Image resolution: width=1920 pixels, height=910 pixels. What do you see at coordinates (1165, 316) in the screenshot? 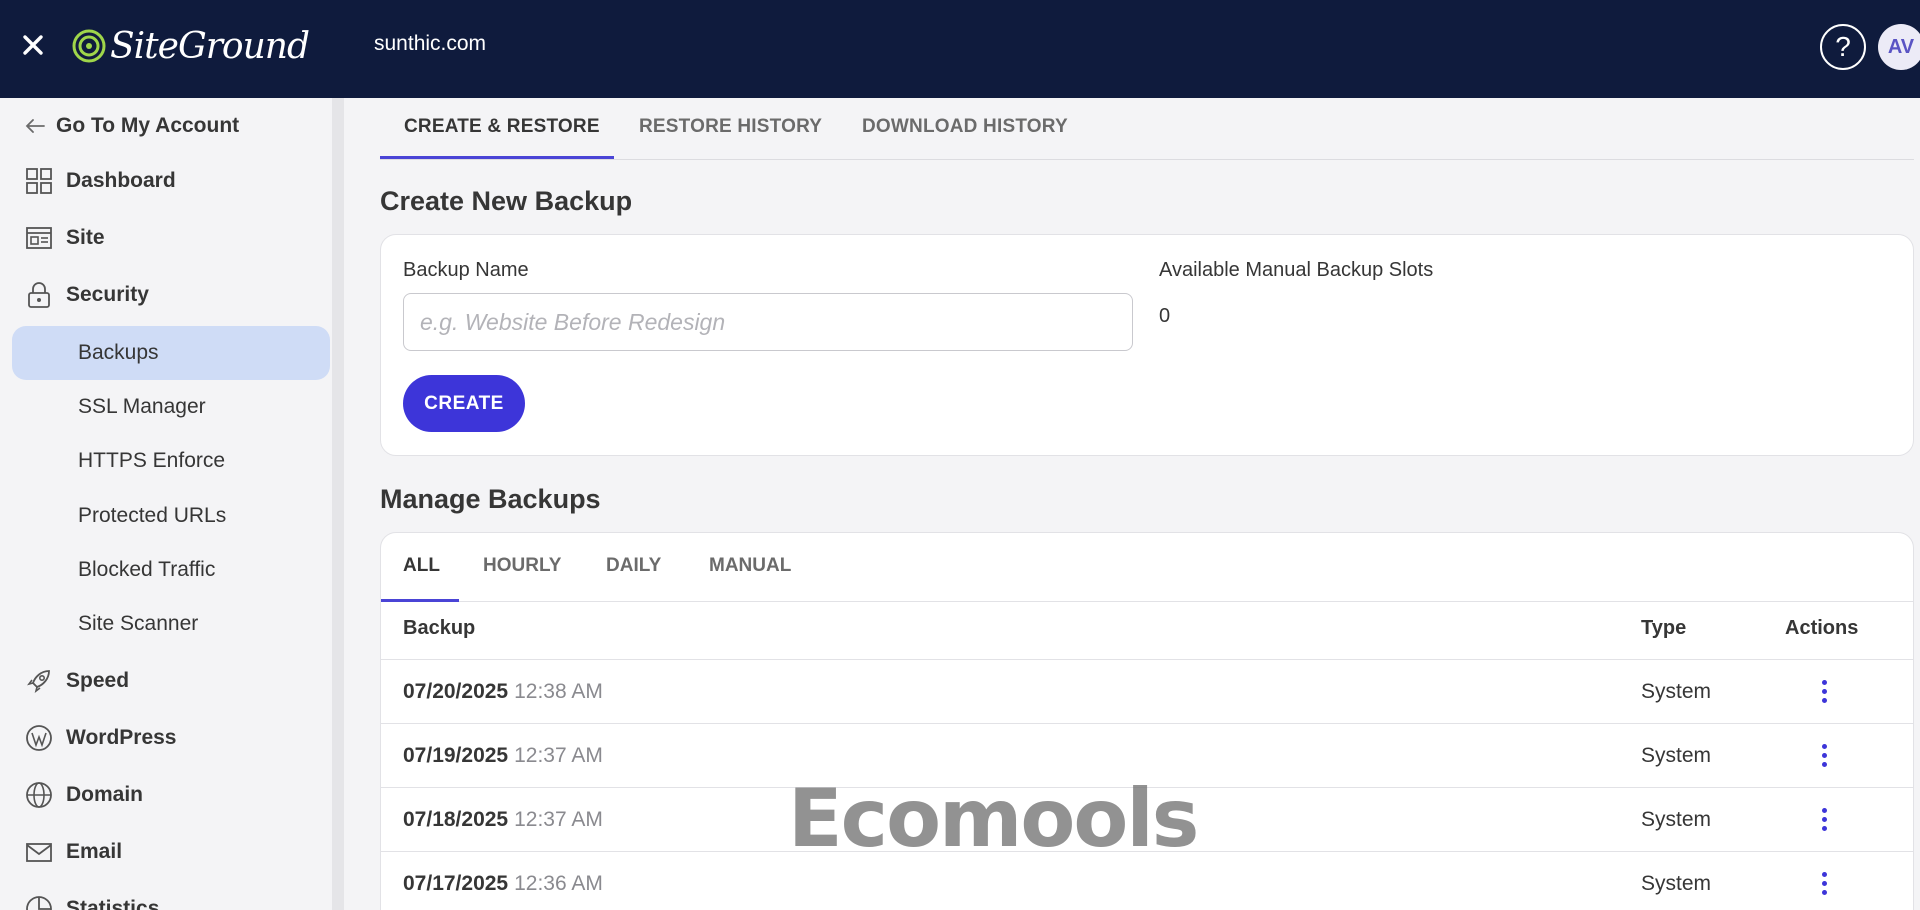
I see `available-slots-value: 0` at bounding box center [1165, 316].